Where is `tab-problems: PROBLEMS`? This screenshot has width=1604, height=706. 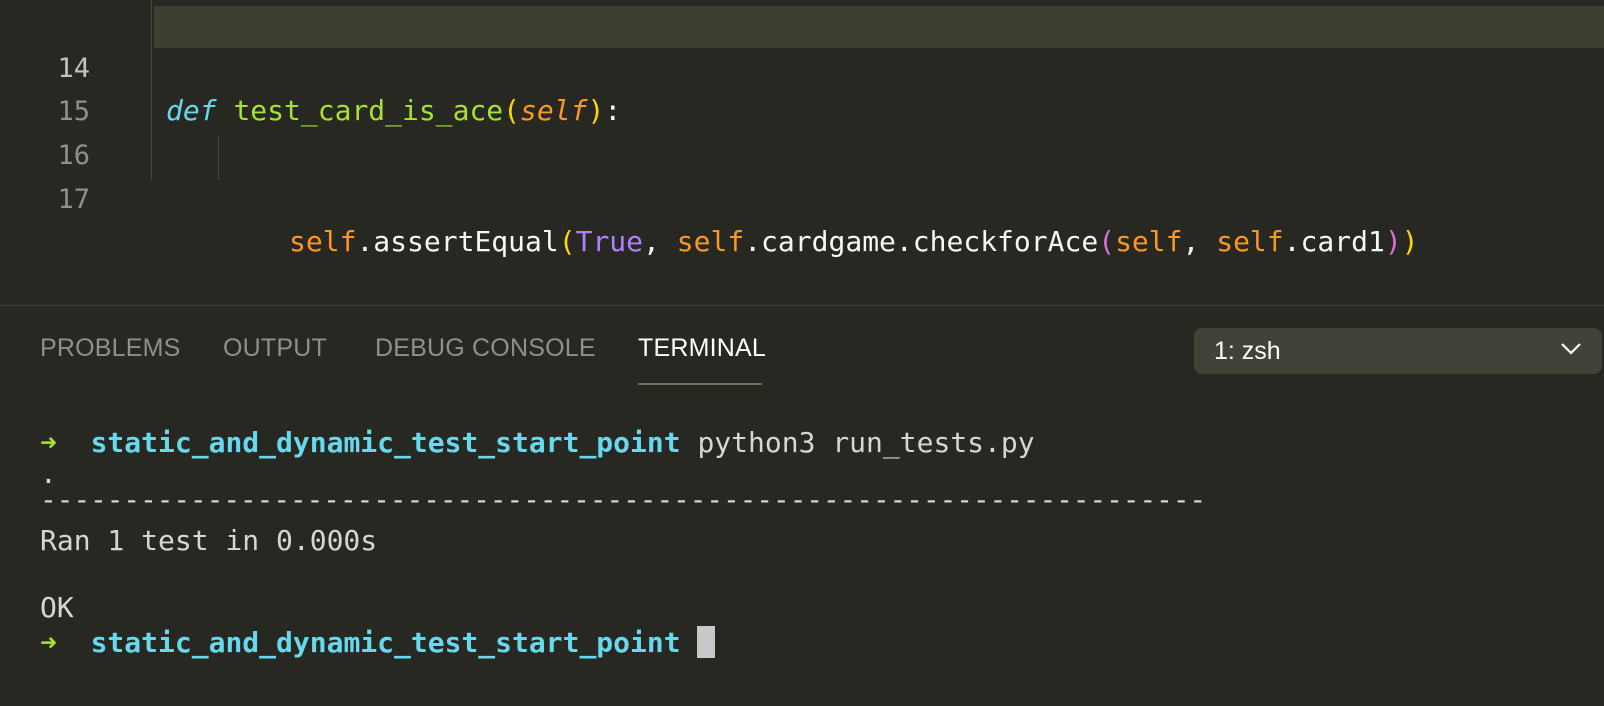
tab-problems: PROBLEMS is located at coordinates (110, 348).